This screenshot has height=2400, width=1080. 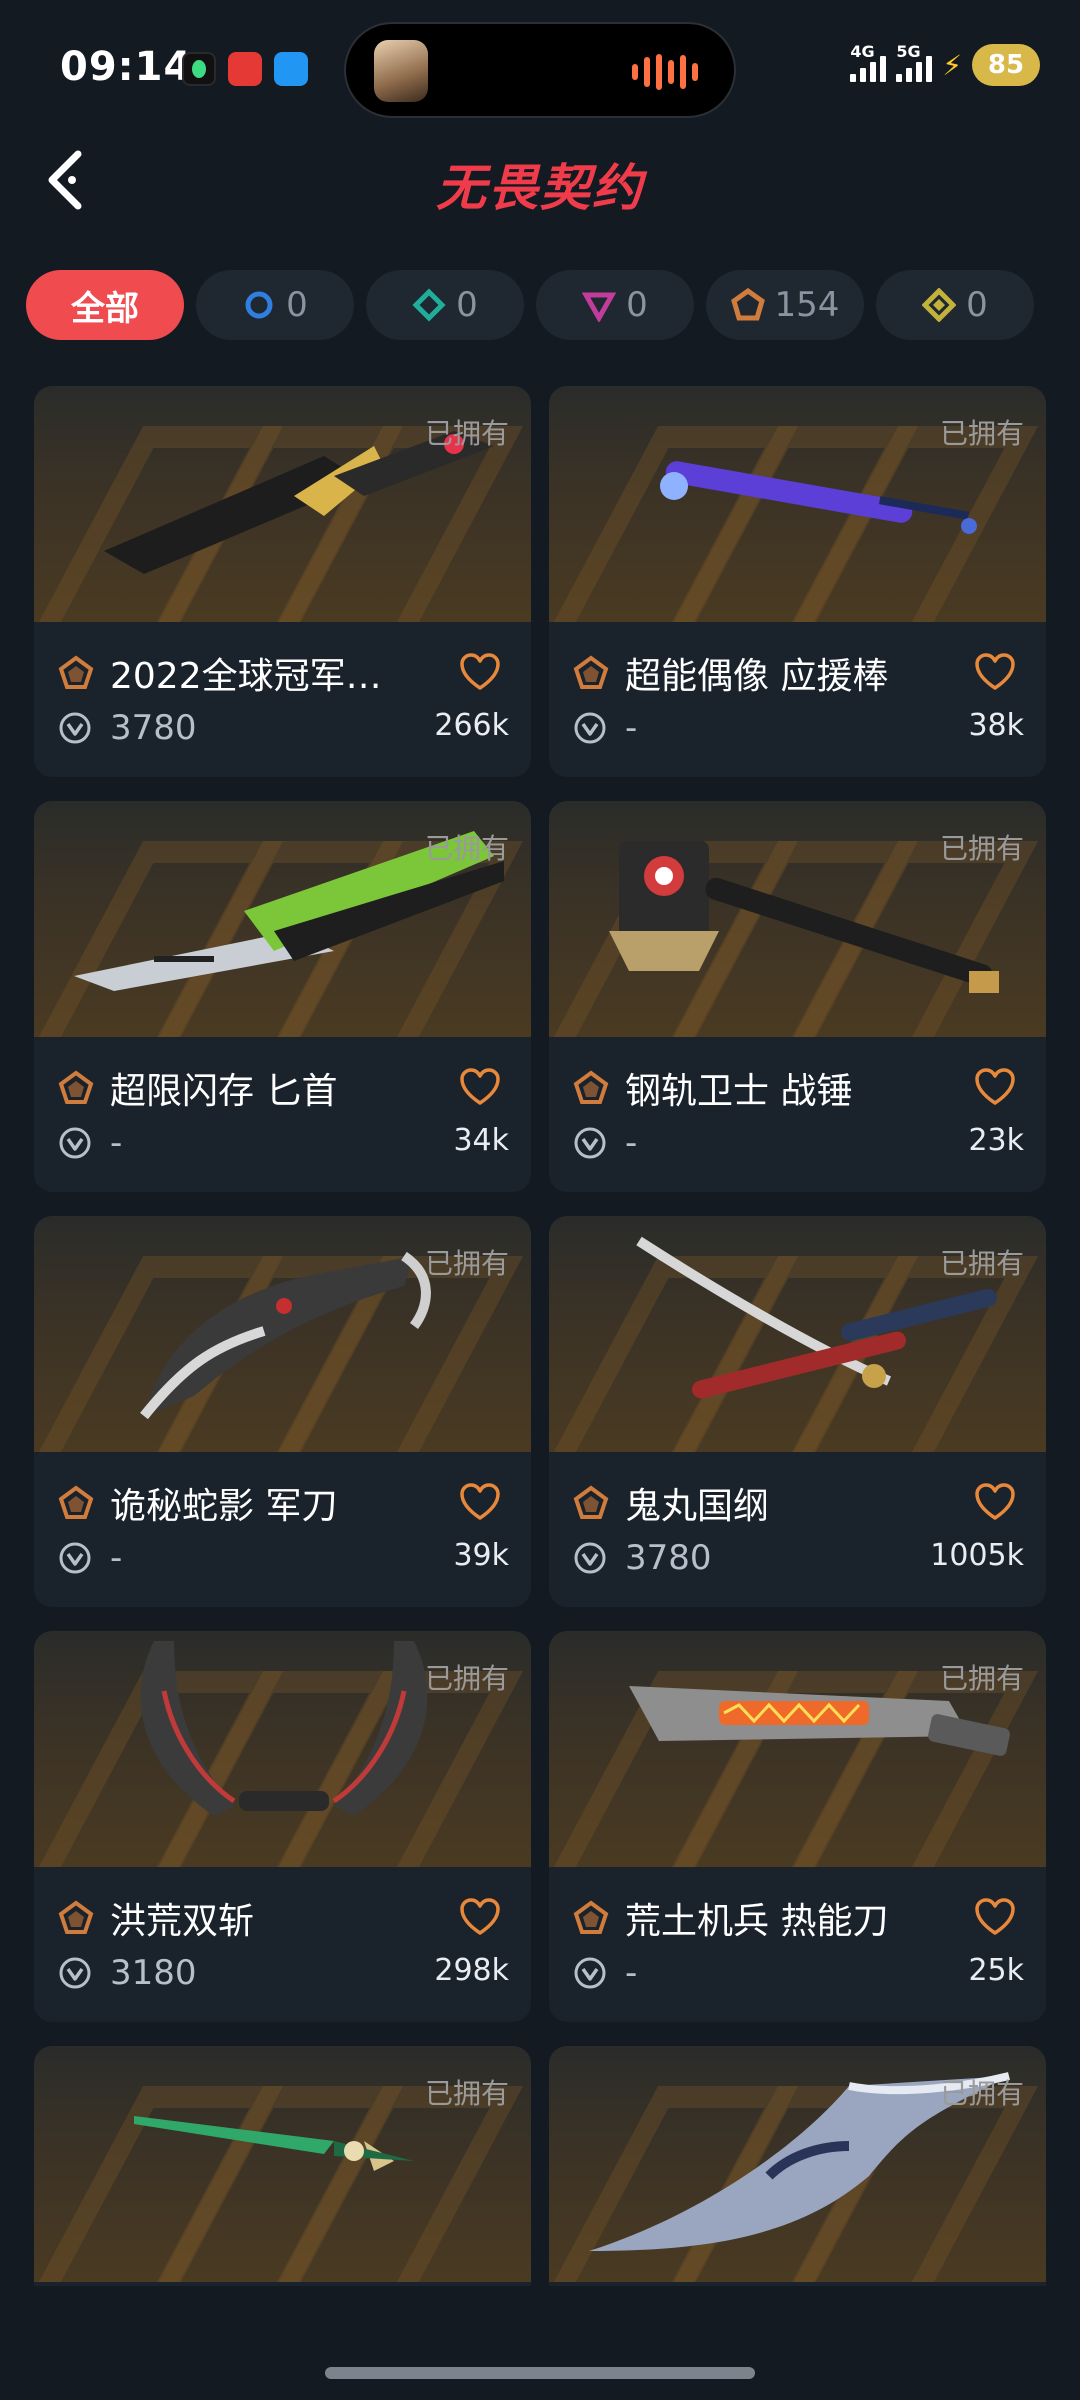 I want to click on skin-card: 已拥有 诡秘蛇影 军刀 - 39k, so click(x=282, y=1411).